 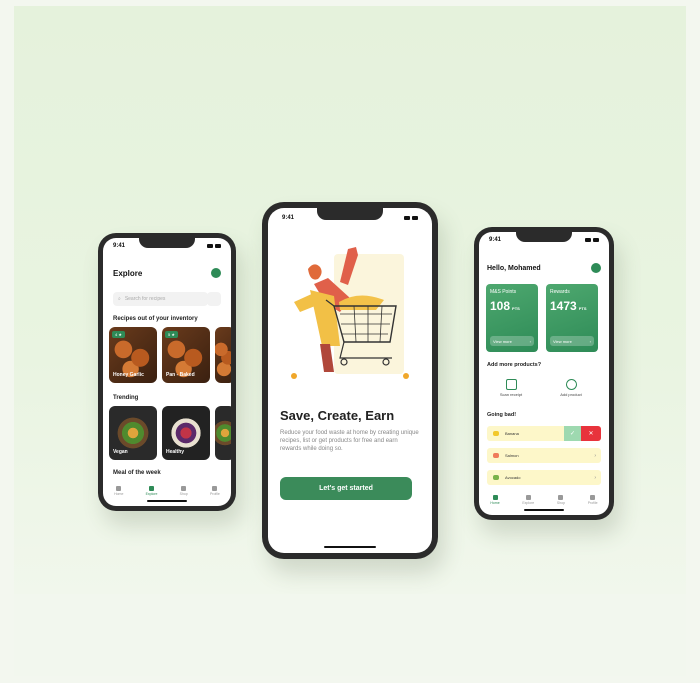 I want to click on banana-icon, so click(x=496, y=433).